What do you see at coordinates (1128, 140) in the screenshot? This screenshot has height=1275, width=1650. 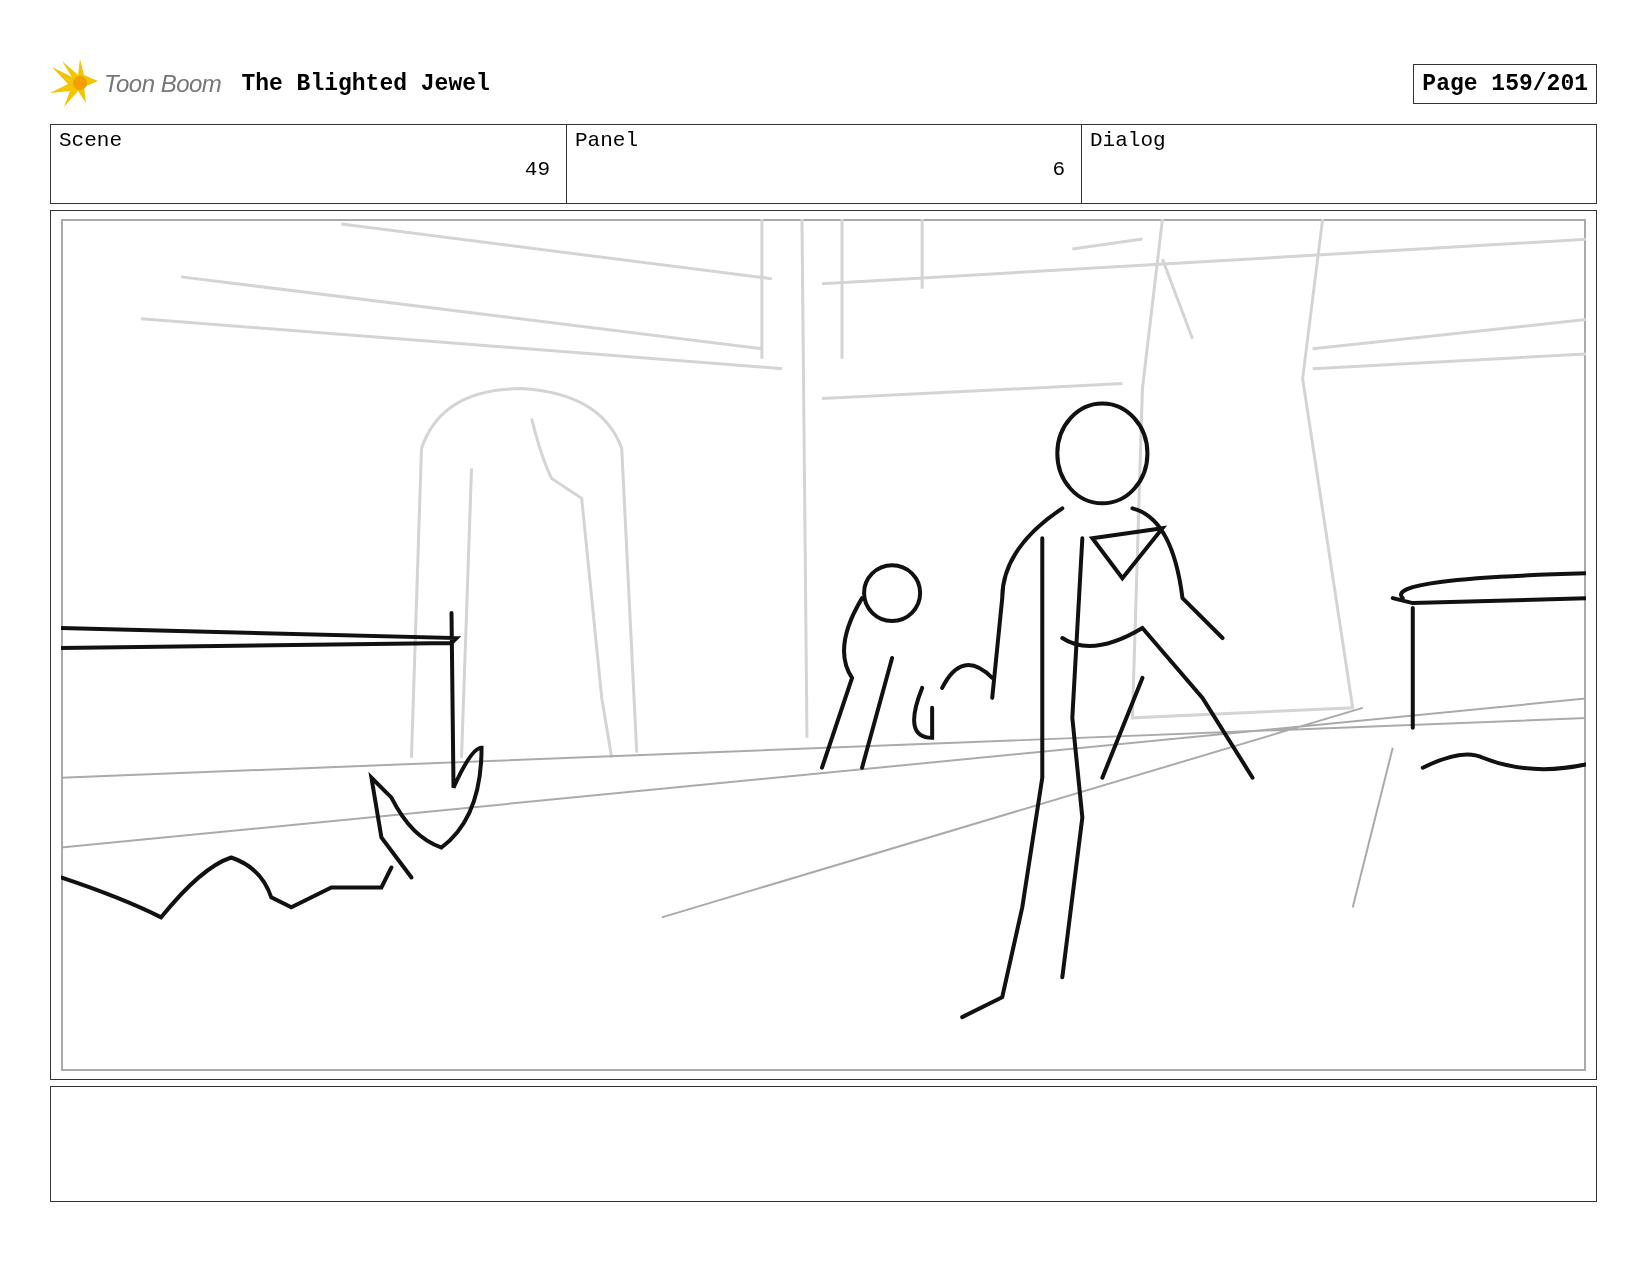 I see `field-label: Dialog` at bounding box center [1128, 140].